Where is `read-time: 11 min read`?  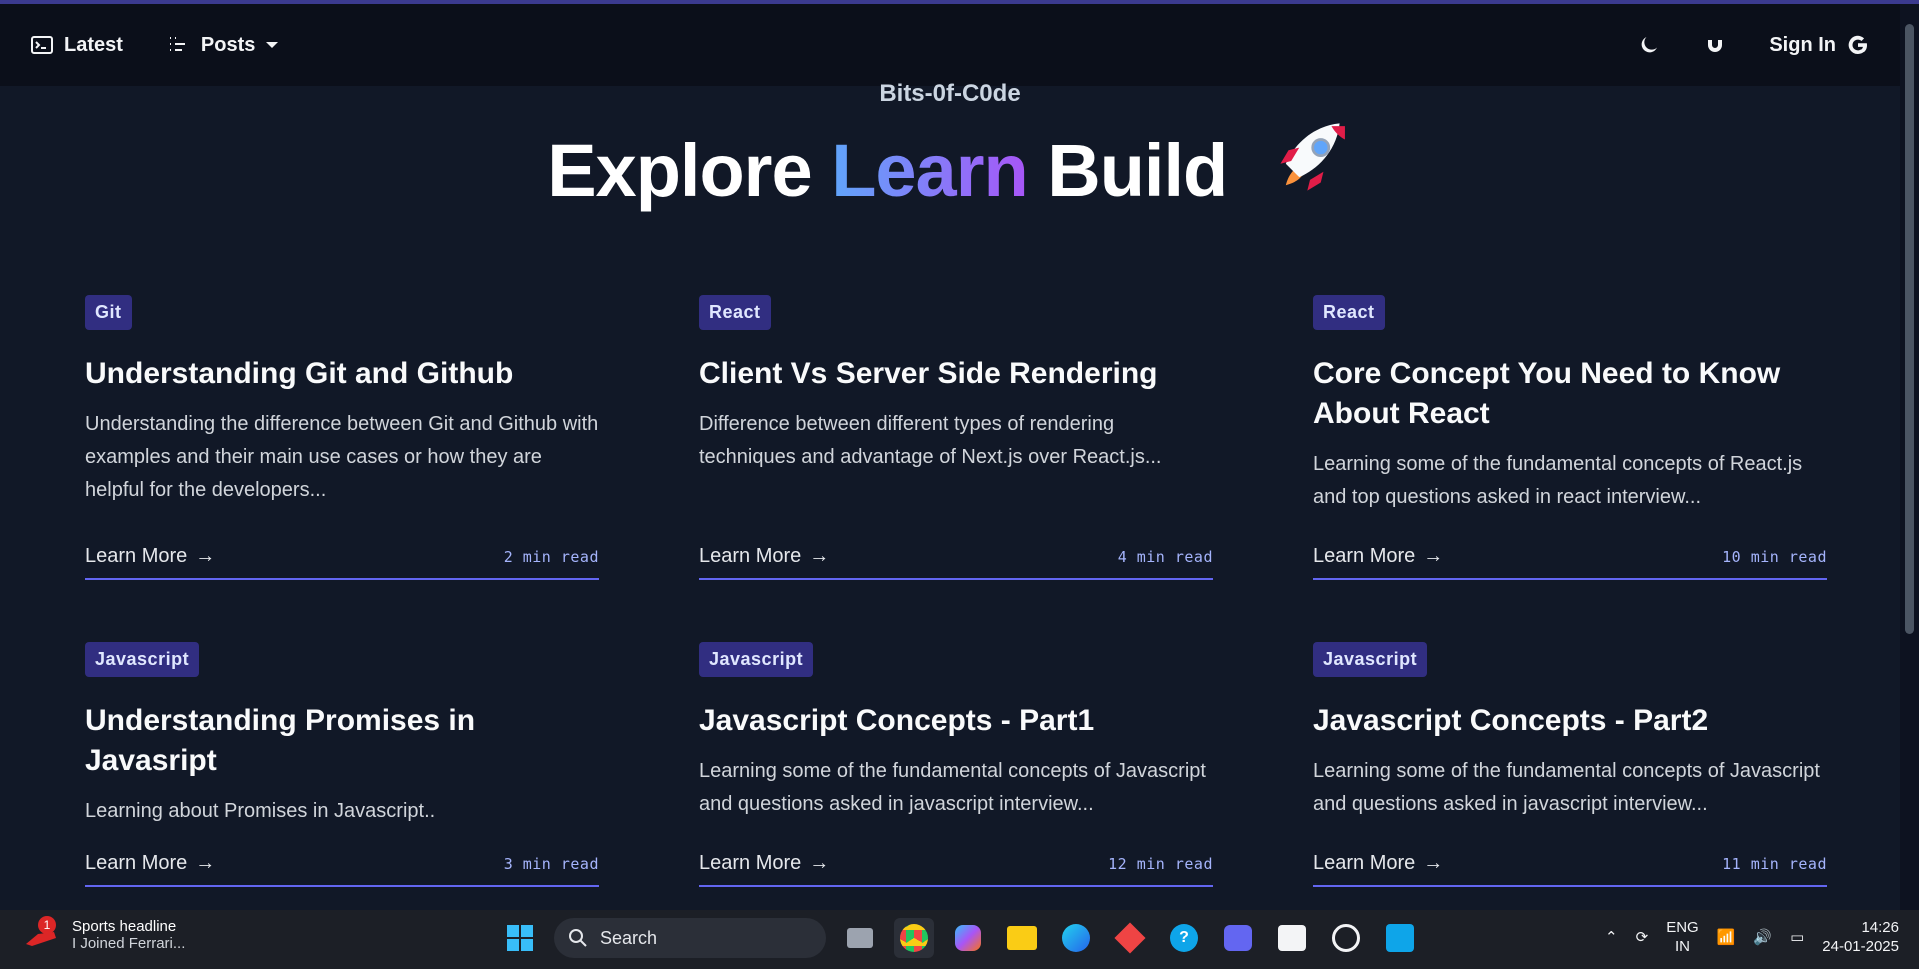
read-time: 11 min read is located at coordinates (1774, 863).